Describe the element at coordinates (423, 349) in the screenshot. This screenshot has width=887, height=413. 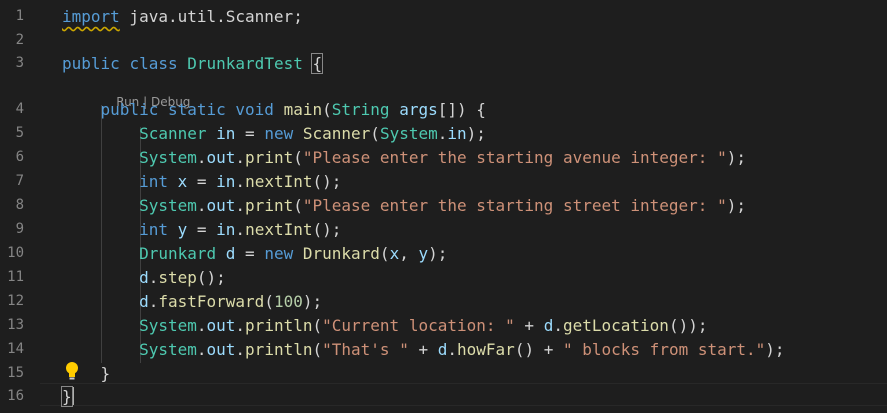
I see `code-token: +` at that location.